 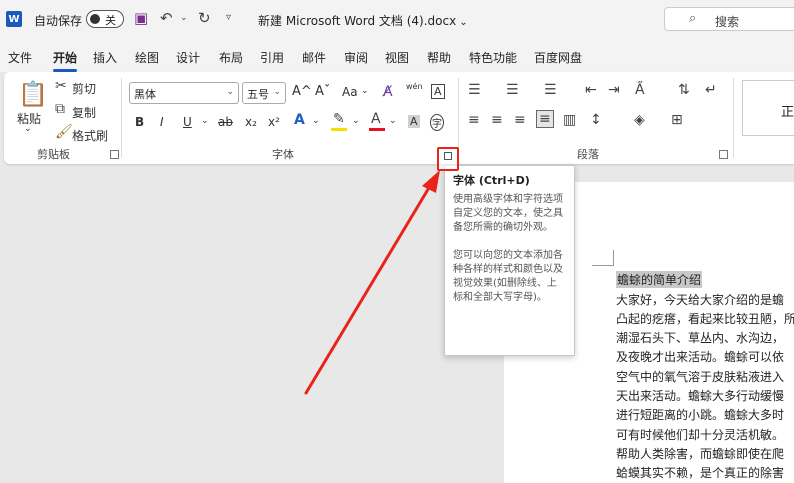 I want to click on font-size-select: 五号 ⌄, so click(x=264, y=93).